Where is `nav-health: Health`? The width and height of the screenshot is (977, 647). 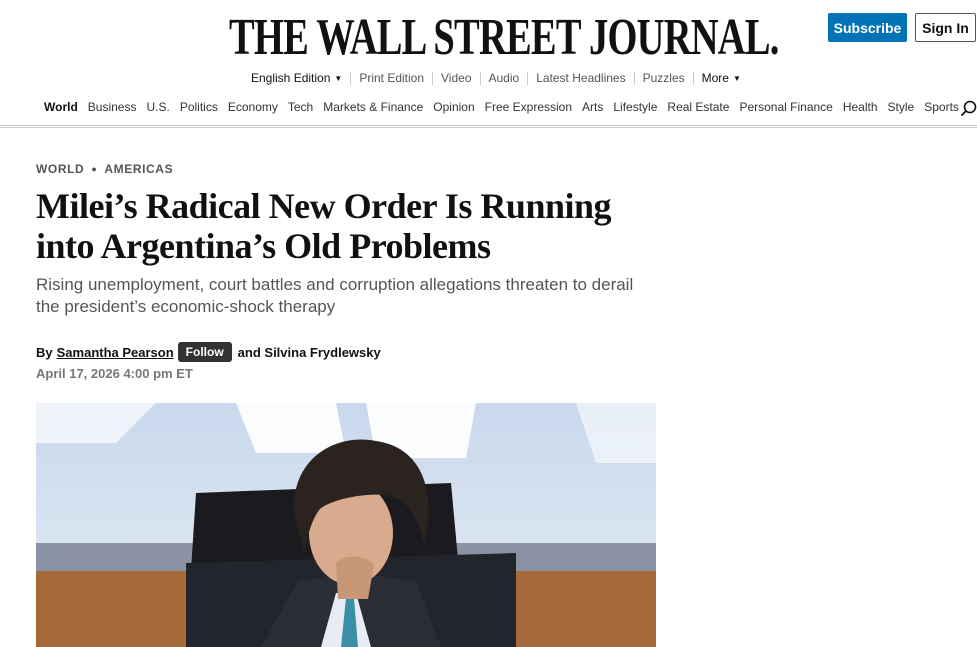
nav-health: Health is located at coordinates (860, 108).